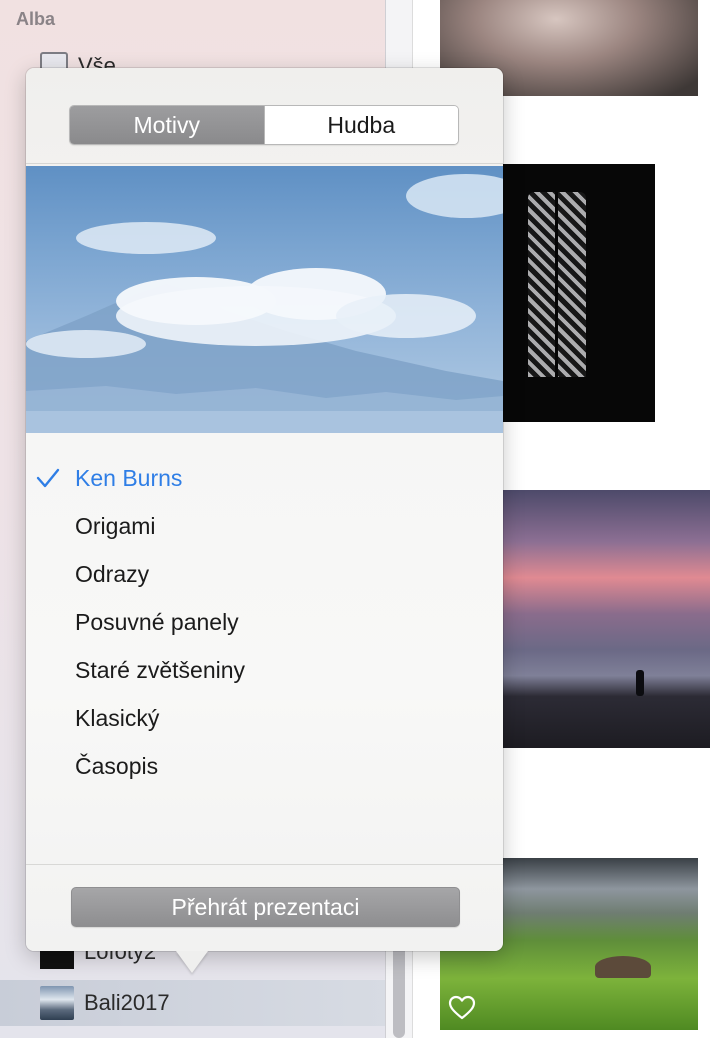  I want to click on theme-item-reflections: Odrazy, so click(264, 574).